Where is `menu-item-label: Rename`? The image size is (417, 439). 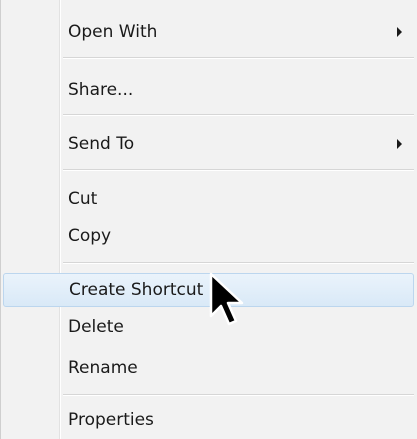
menu-item-label: Rename is located at coordinates (103, 368).